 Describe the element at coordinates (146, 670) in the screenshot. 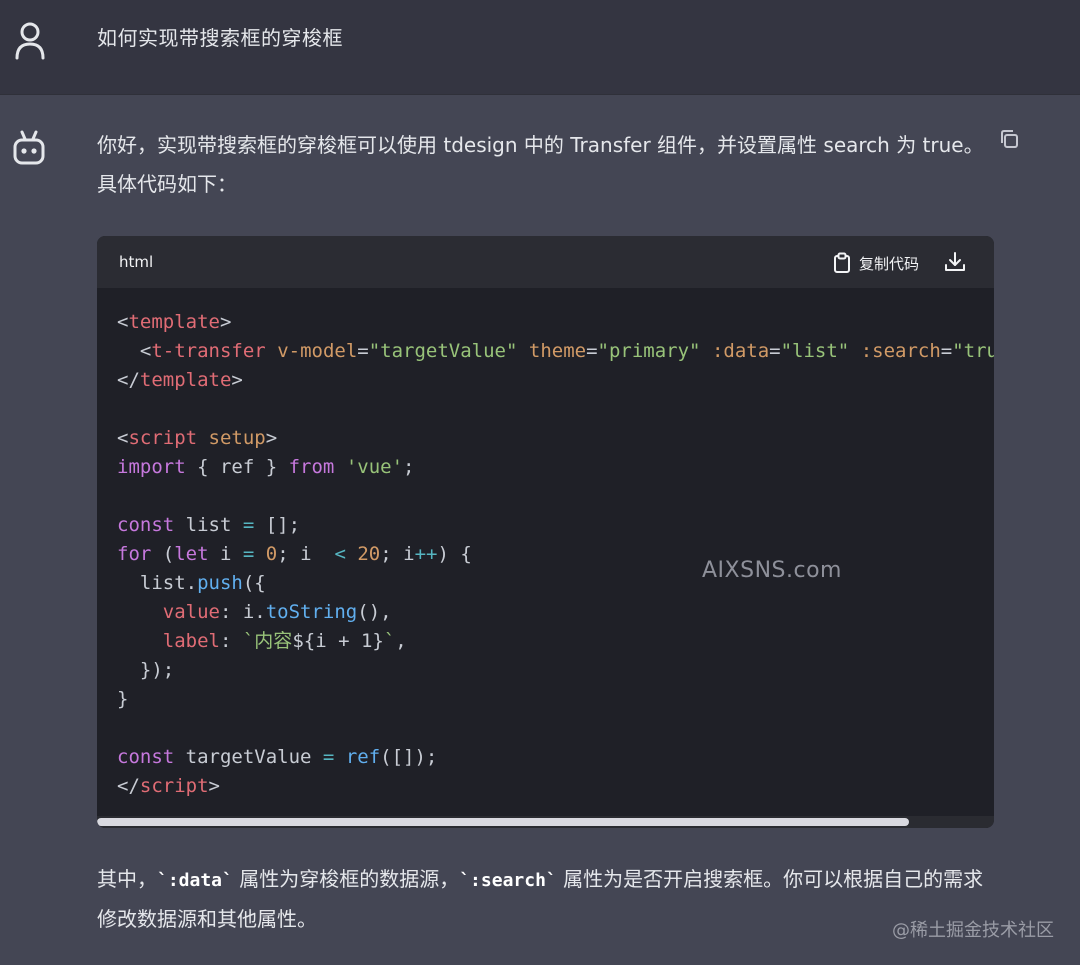

I see `code-line: });` at that location.